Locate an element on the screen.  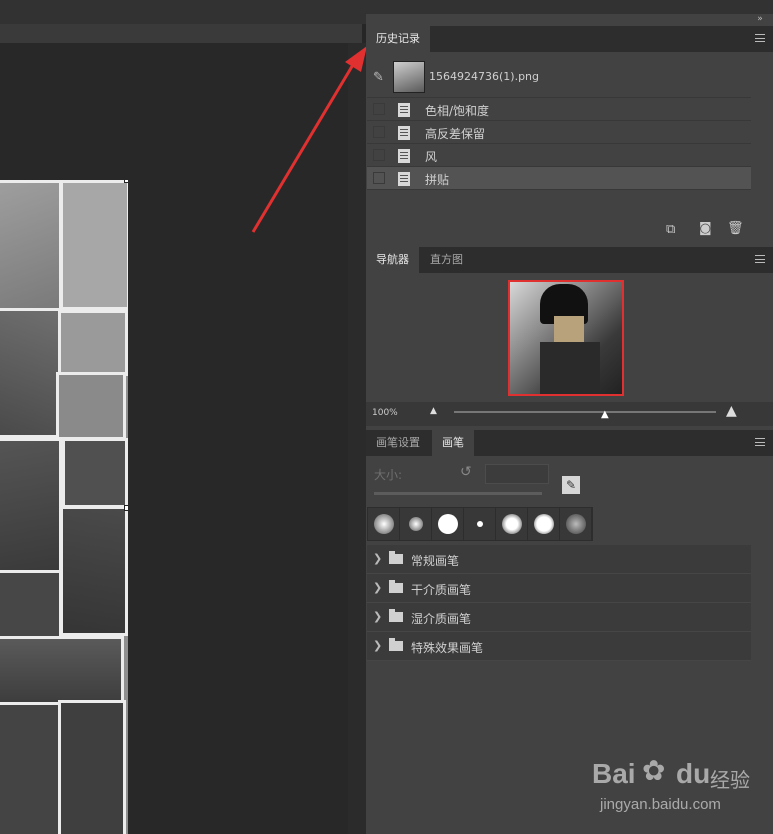
tab-histogram: 直方图 is located at coordinates (446, 260).